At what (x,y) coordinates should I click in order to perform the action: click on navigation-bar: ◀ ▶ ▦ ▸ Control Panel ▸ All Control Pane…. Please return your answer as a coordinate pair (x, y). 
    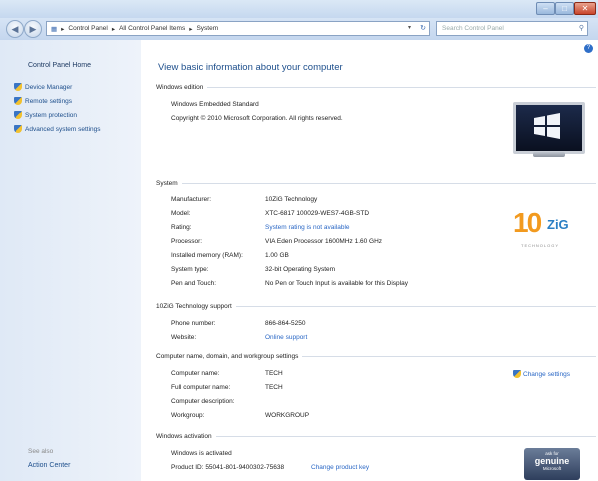
    Looking at the image, I should click on (299, 29).